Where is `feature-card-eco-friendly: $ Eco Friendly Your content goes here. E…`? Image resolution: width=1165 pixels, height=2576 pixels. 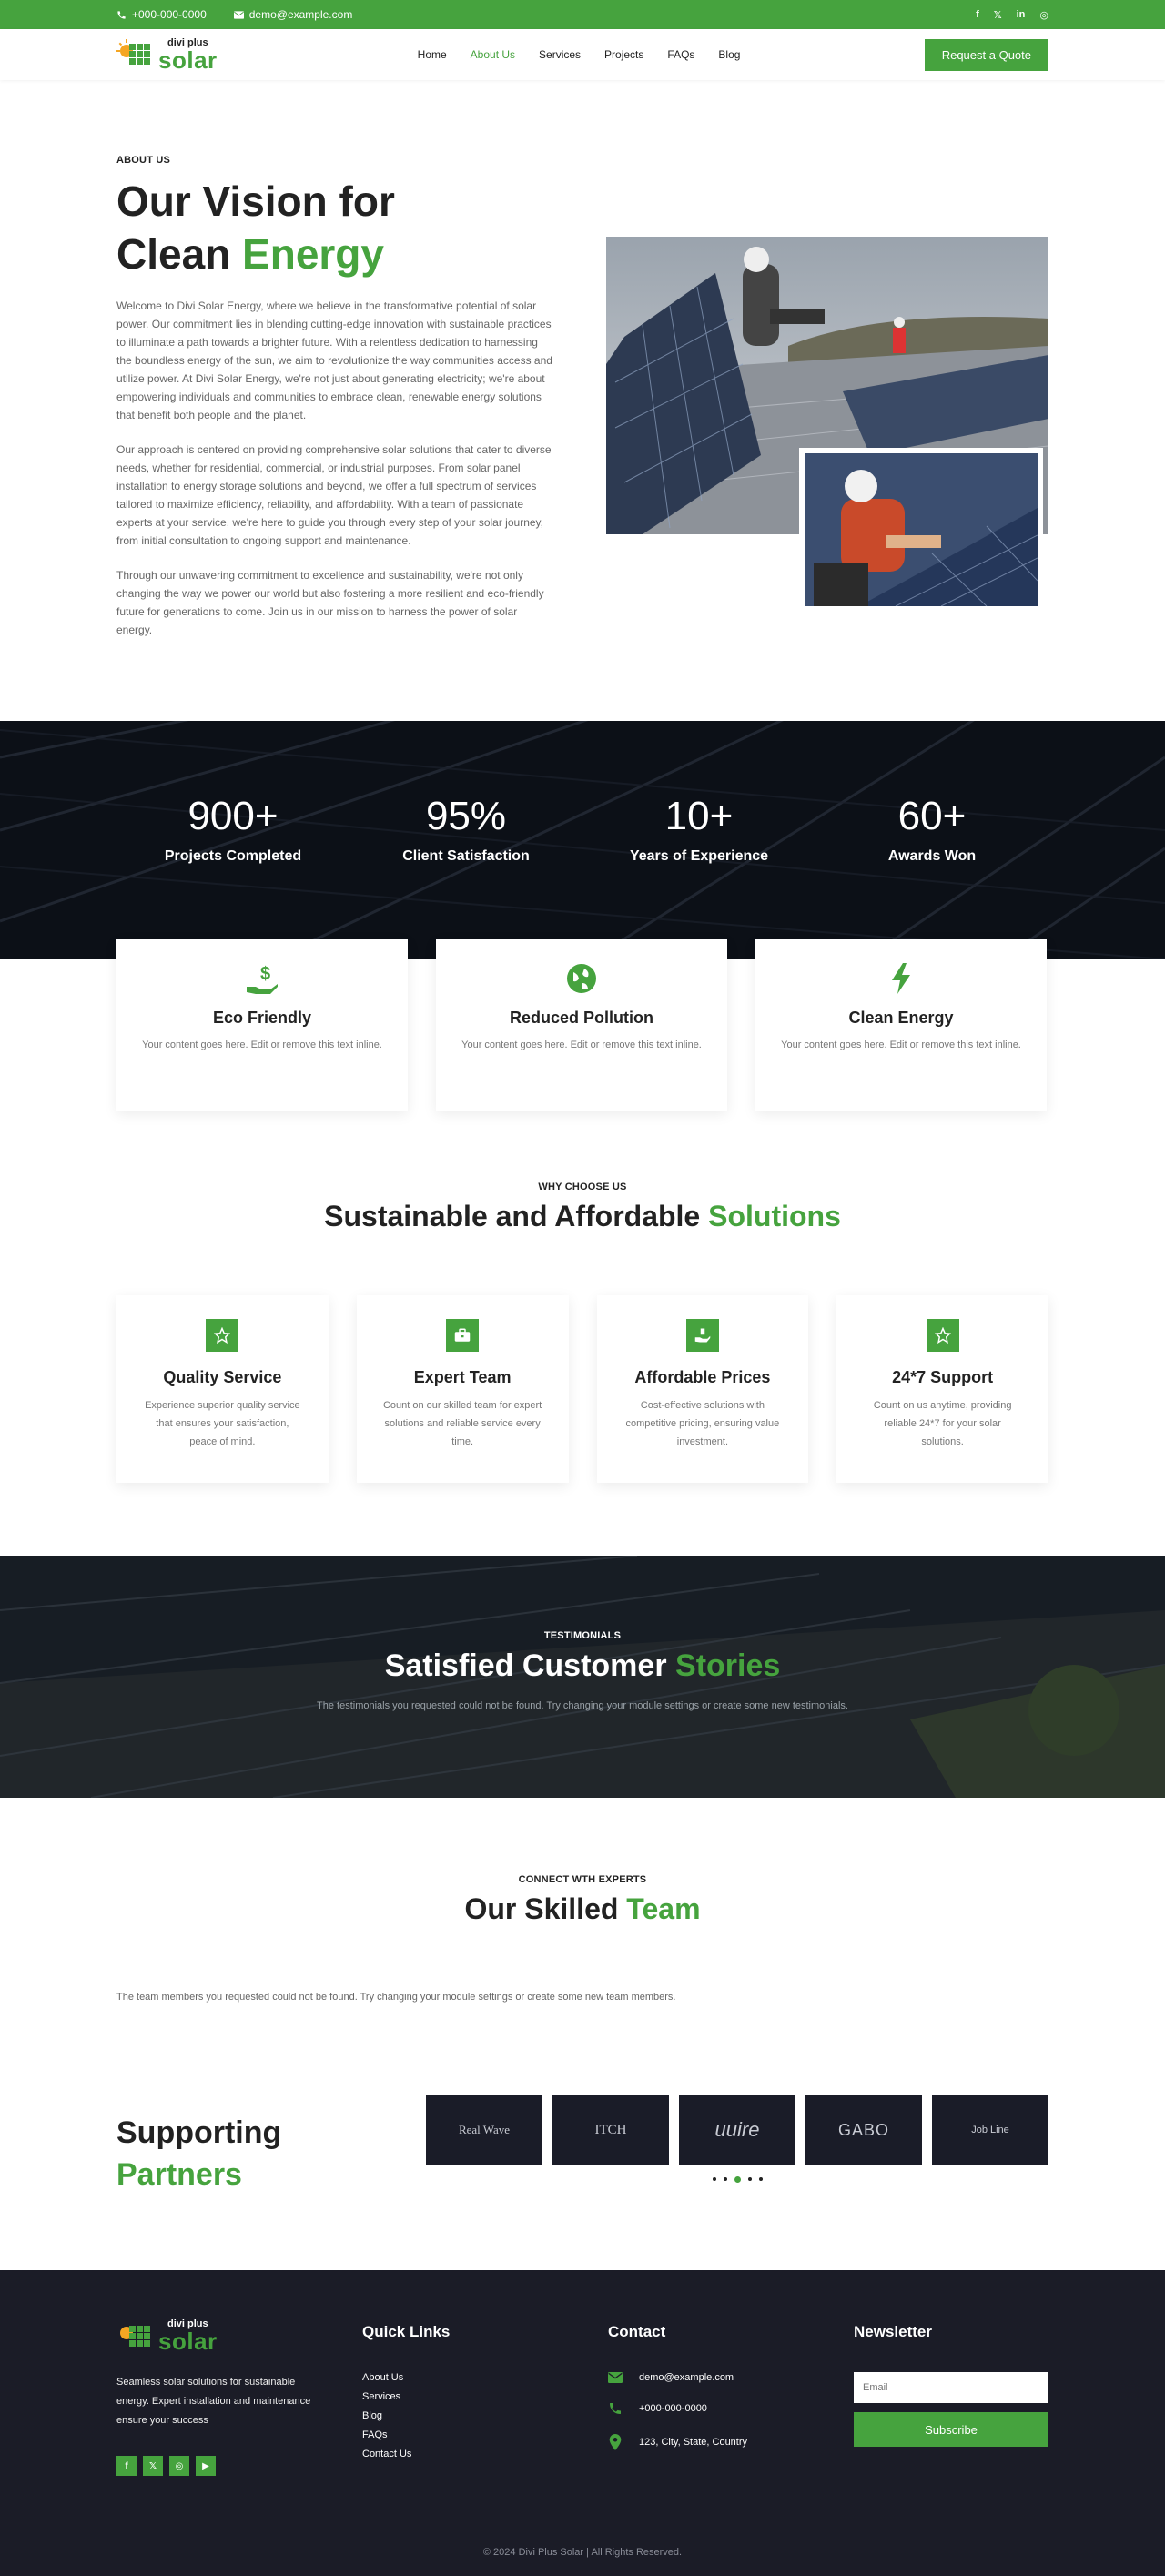 feature-card-eco-friendly: $ Eco Friendly Your content goes here. E… is located at coordinates (262, 1025).